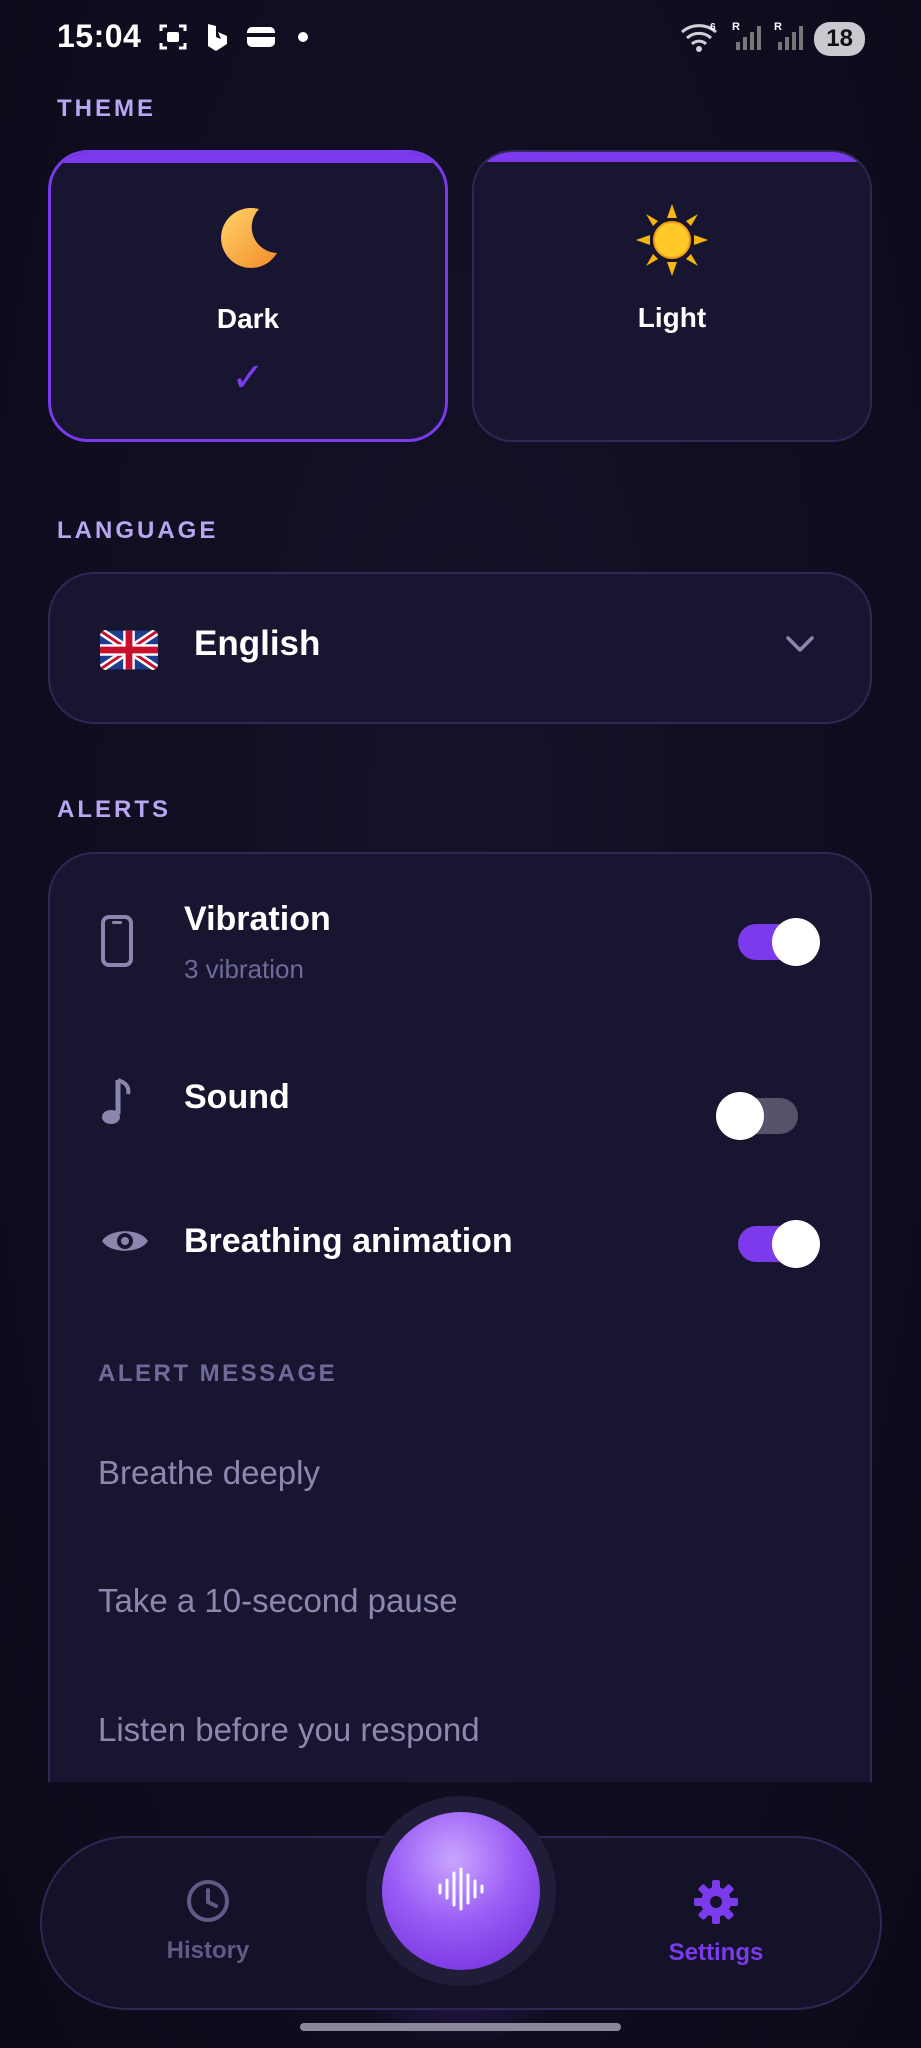 The width and height of the screenshot is (921, 2048). What do you see at coordinates (261, 37) in the screenshot?
I see `wallet-icon` at bounding box center [261, 37].